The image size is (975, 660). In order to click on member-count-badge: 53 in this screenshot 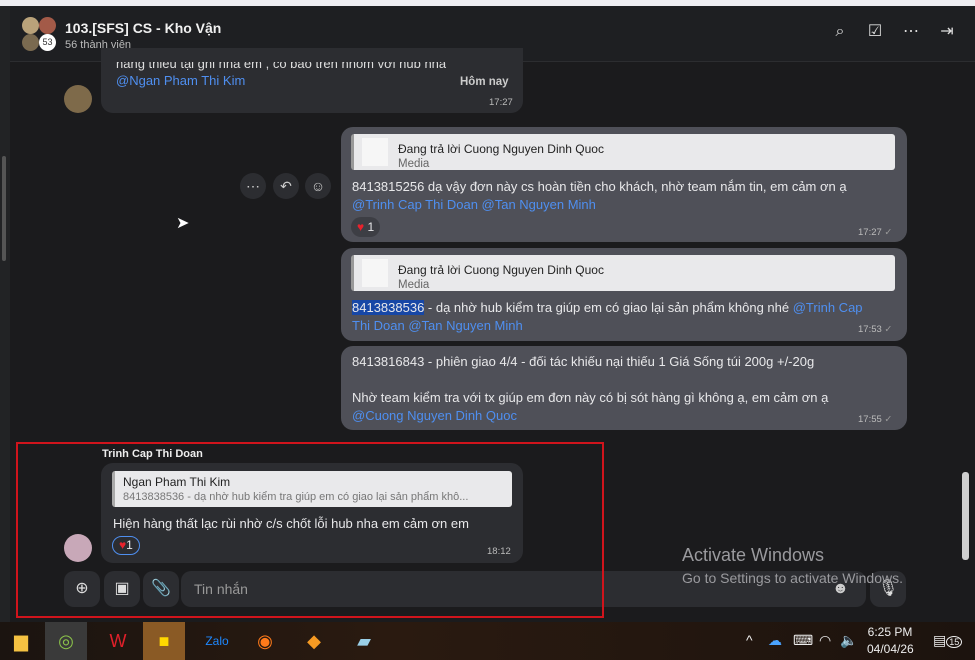, I will do `click(47, 42)`.